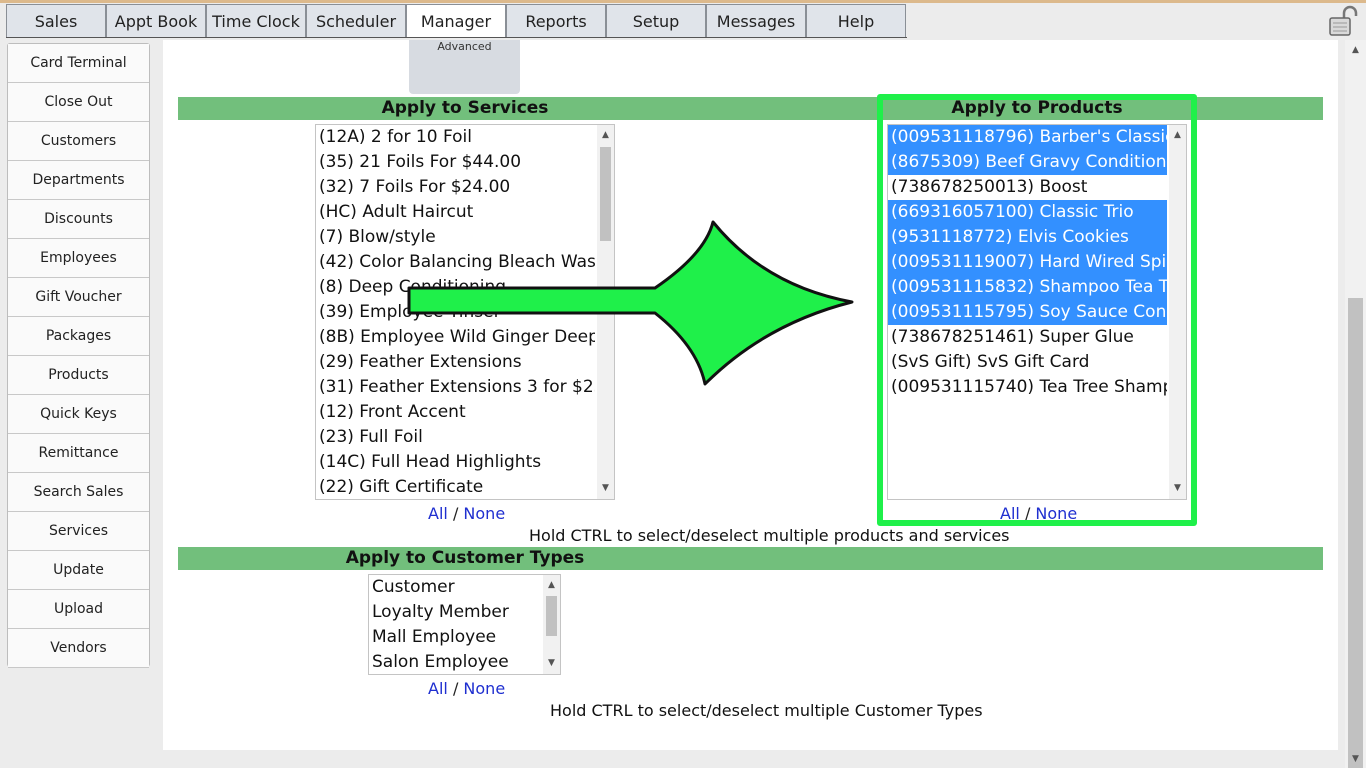  Describe the element at coordinates (455, 437) in the screenshot. I see `list-item: (23) Full Foil` at that location.